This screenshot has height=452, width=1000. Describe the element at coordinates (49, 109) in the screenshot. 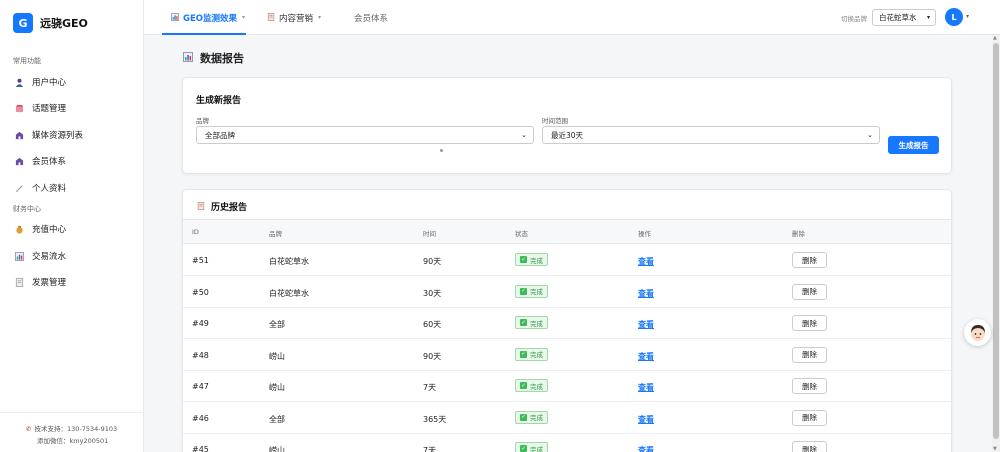

I see `sidebar-item-label: 话题管理` at that location.